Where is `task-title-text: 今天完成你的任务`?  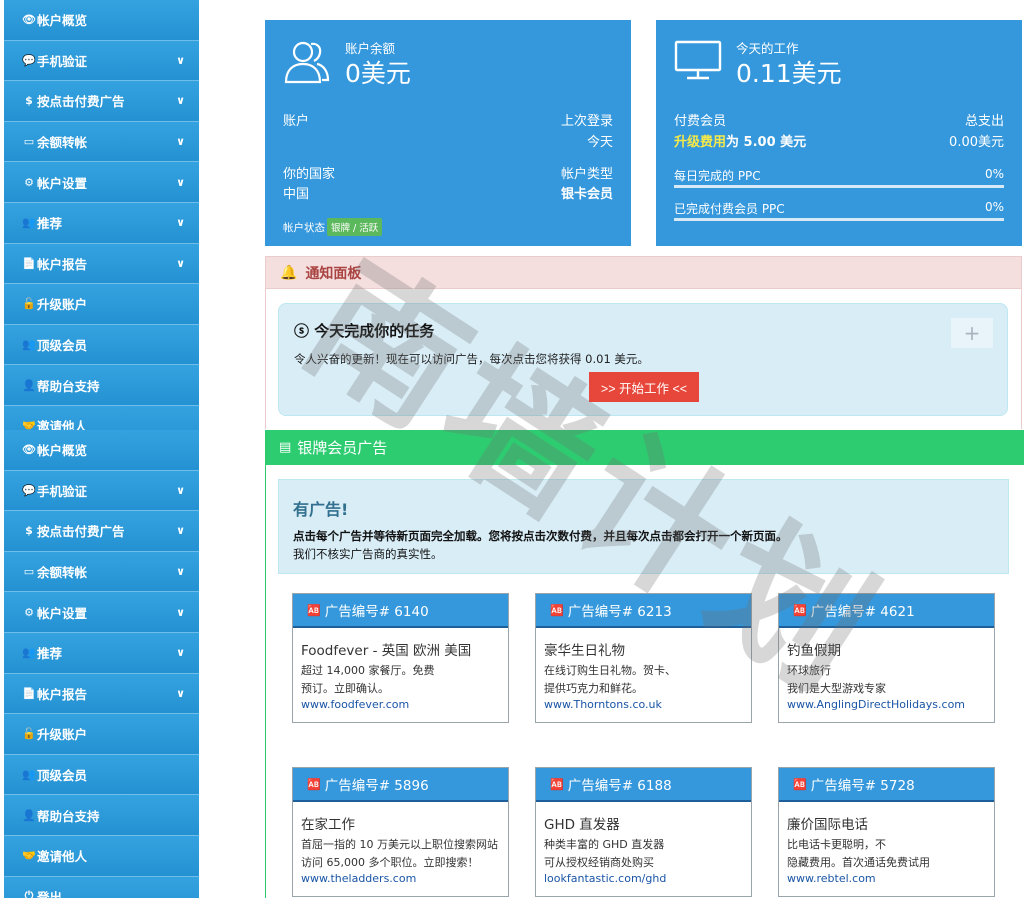
task-title-text: 今天完成你的任务 is located at coordinates (374, 331).